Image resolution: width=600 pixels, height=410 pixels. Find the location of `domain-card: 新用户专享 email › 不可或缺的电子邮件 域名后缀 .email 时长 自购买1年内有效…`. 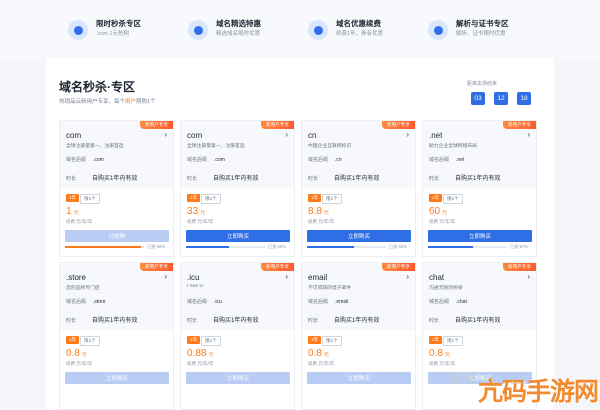

domain-card: 新用户专享 email › 不可或缺的电子邮件 域名后缀 .email 时长 自购买1年内有效… is located at coordinates (358, 336).